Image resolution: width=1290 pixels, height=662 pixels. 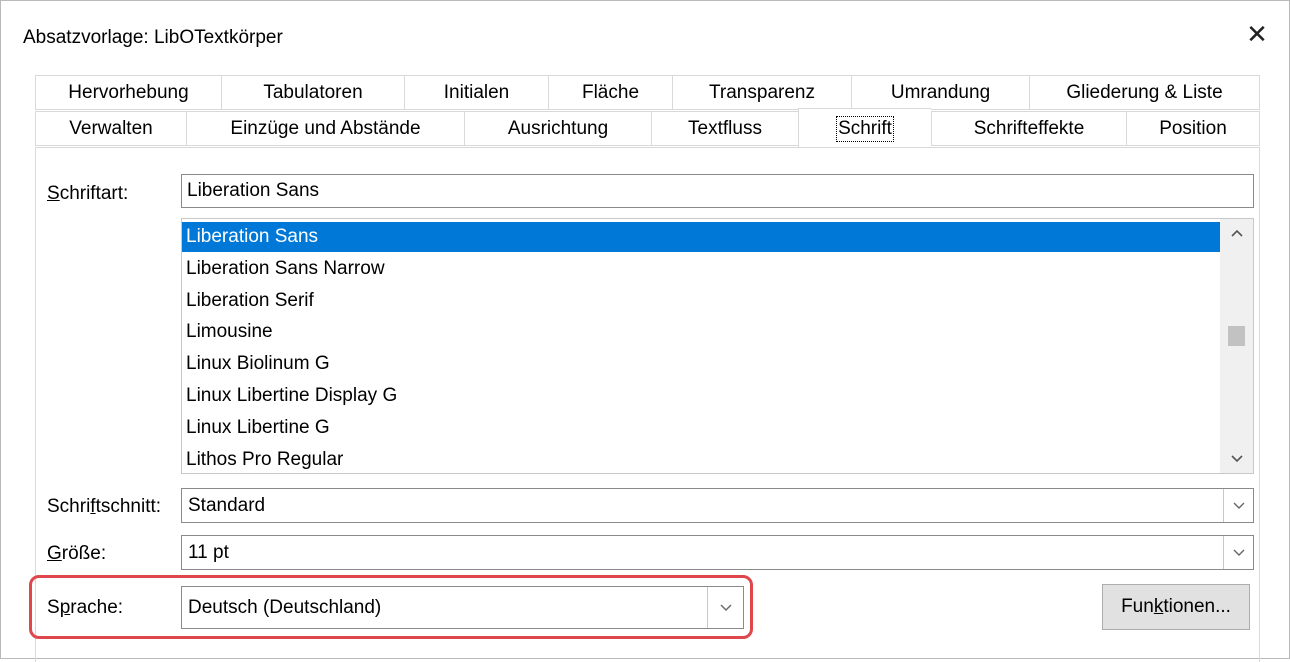 I want to click on list-item: Linux Biolinum G, so click(x=701, y=364).